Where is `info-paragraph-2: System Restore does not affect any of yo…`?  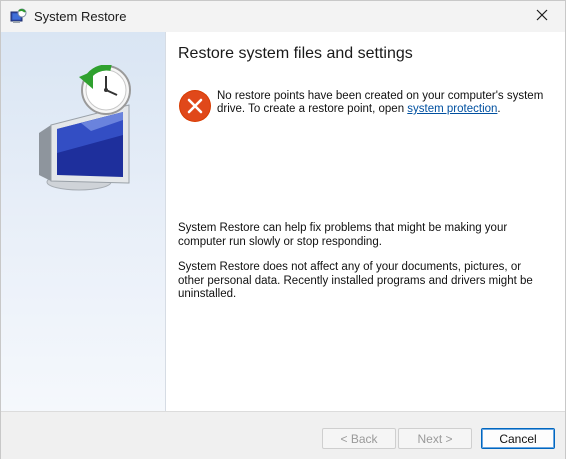
info-paragraph-2: System Restore does not affect any of yo… is located at coordinates (355, 280).